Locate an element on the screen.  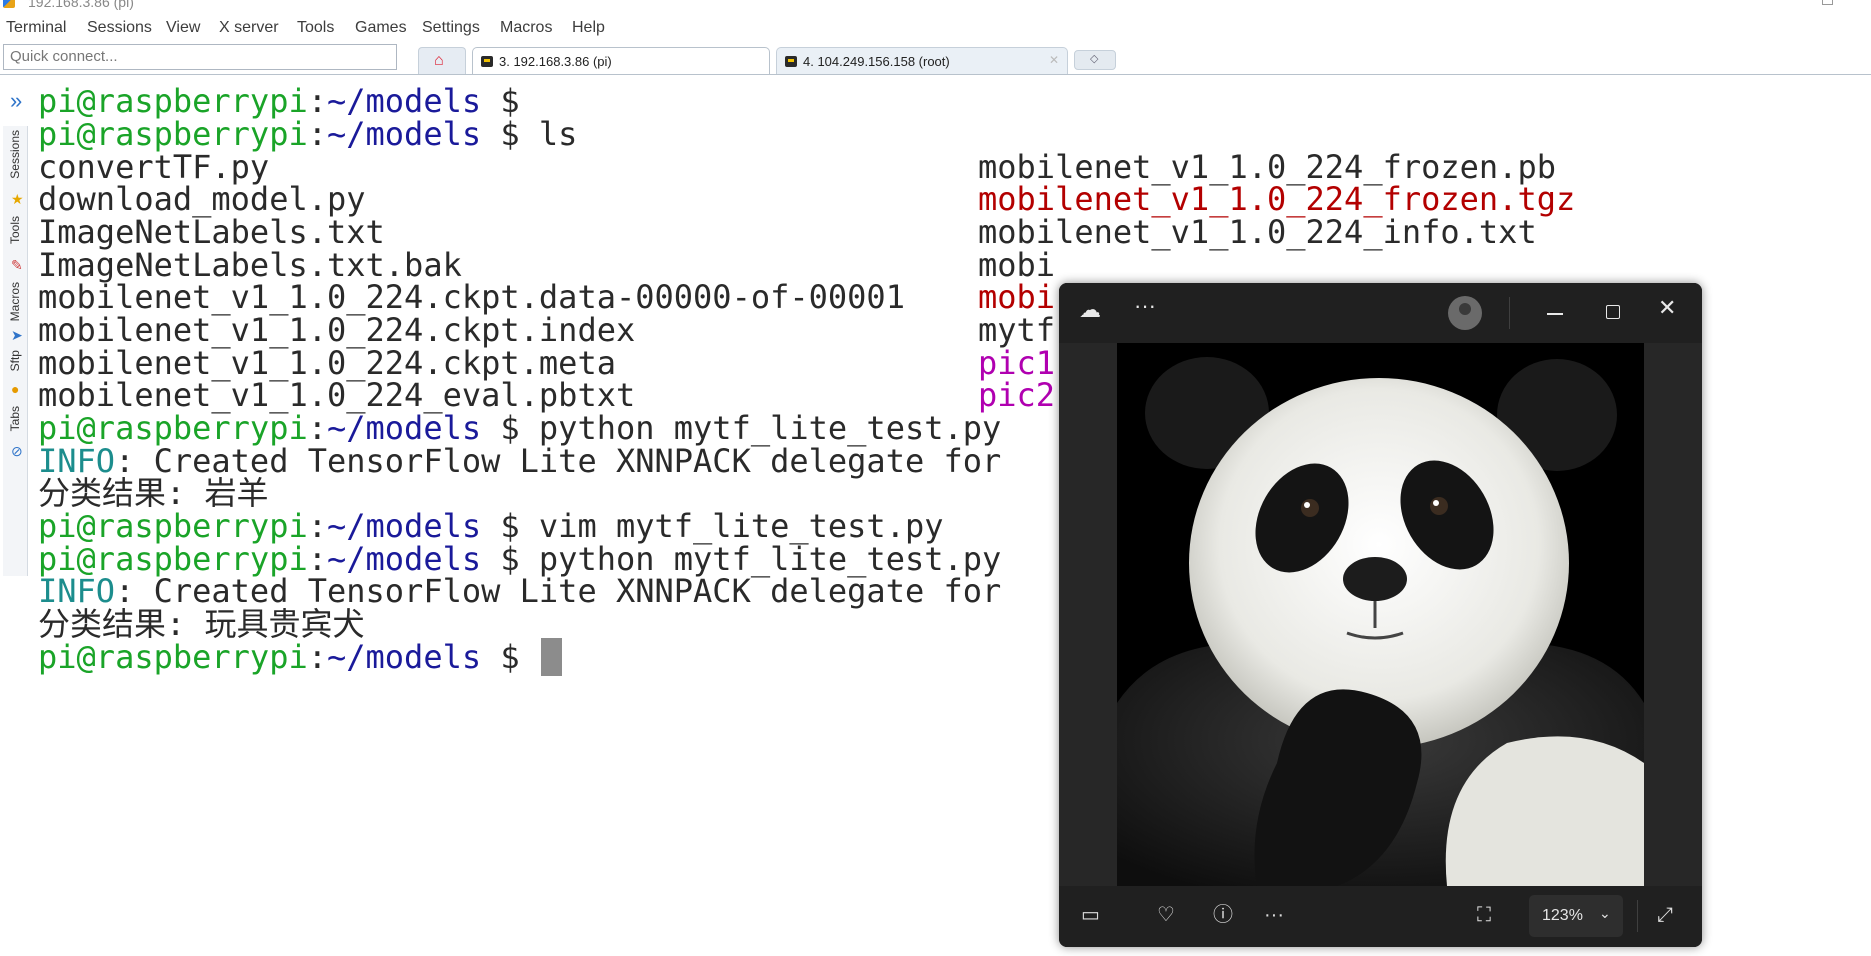
new-tab-button: ◇ is located at coordinates (1095, 60).